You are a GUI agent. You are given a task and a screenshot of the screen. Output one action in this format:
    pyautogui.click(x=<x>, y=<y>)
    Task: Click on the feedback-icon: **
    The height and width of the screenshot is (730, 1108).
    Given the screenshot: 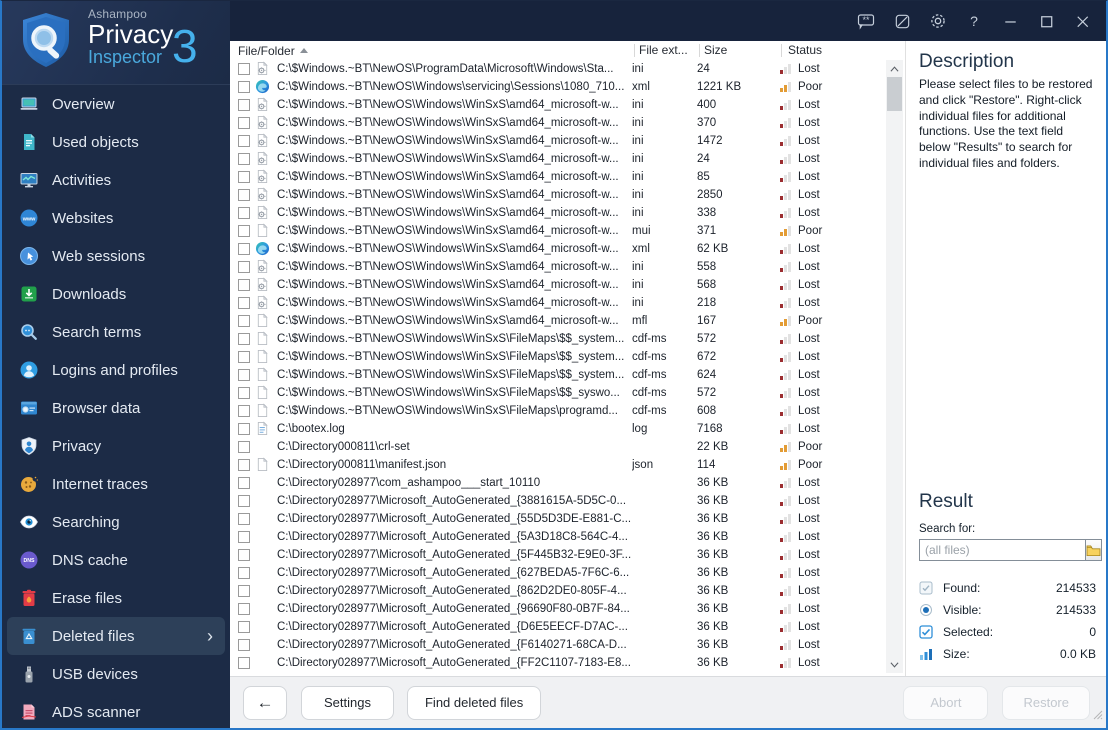 What is the action you would take?
    pyautogui.click(x=866, y=21)
    